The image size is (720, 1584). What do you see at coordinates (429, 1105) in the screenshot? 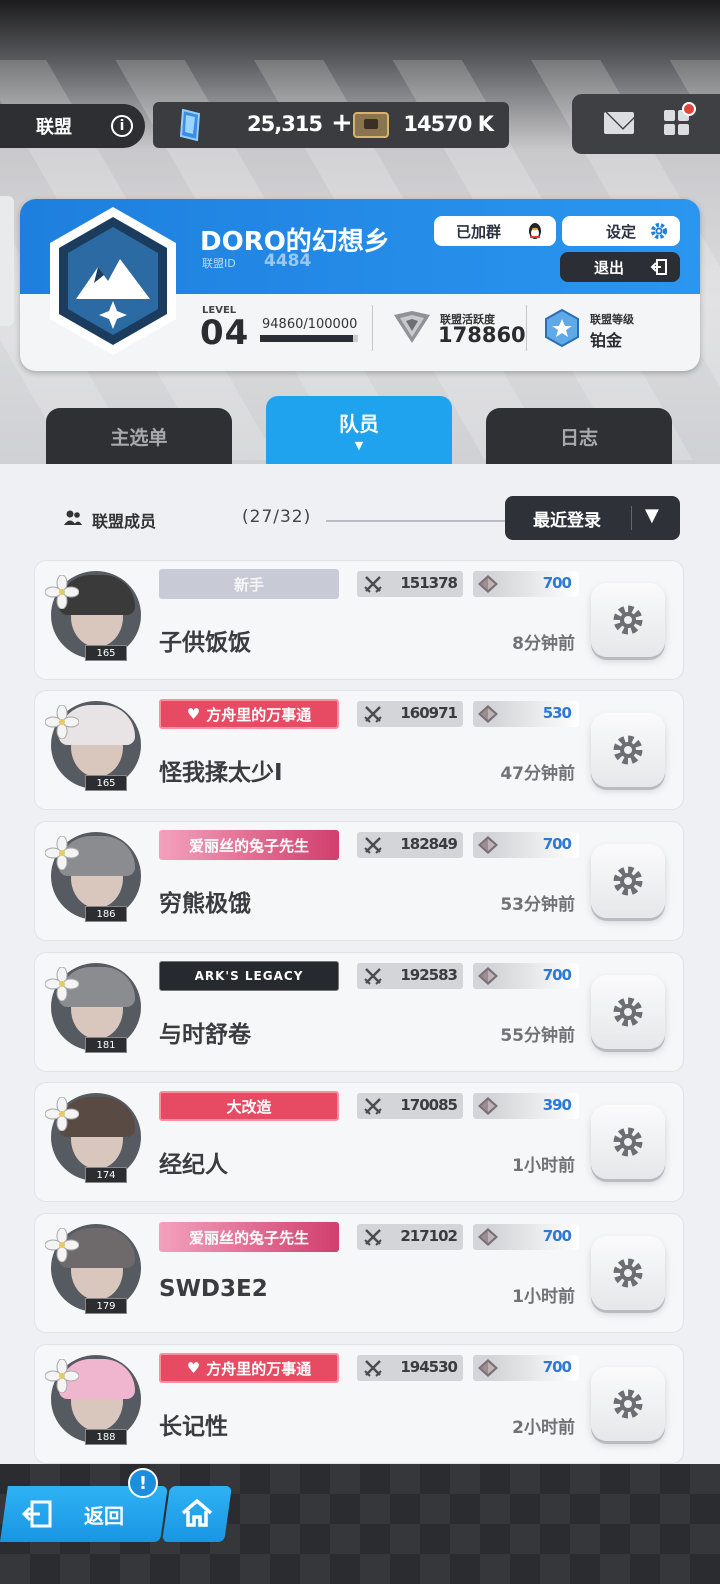
I see `combat-value: 170085` at bounding box center [429, 1105].